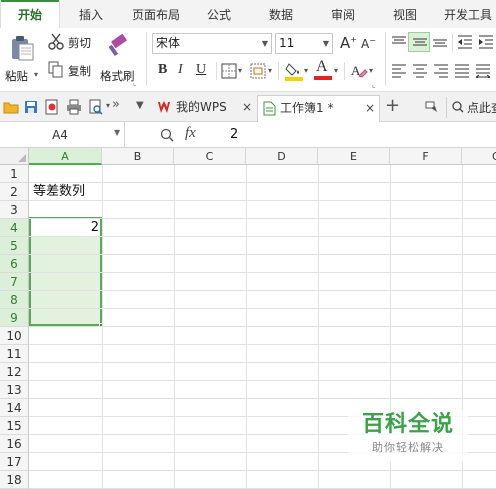 The height and width of the screenshot is (489, 496). I want to click on distributed-align-icon, so click(483, 71).